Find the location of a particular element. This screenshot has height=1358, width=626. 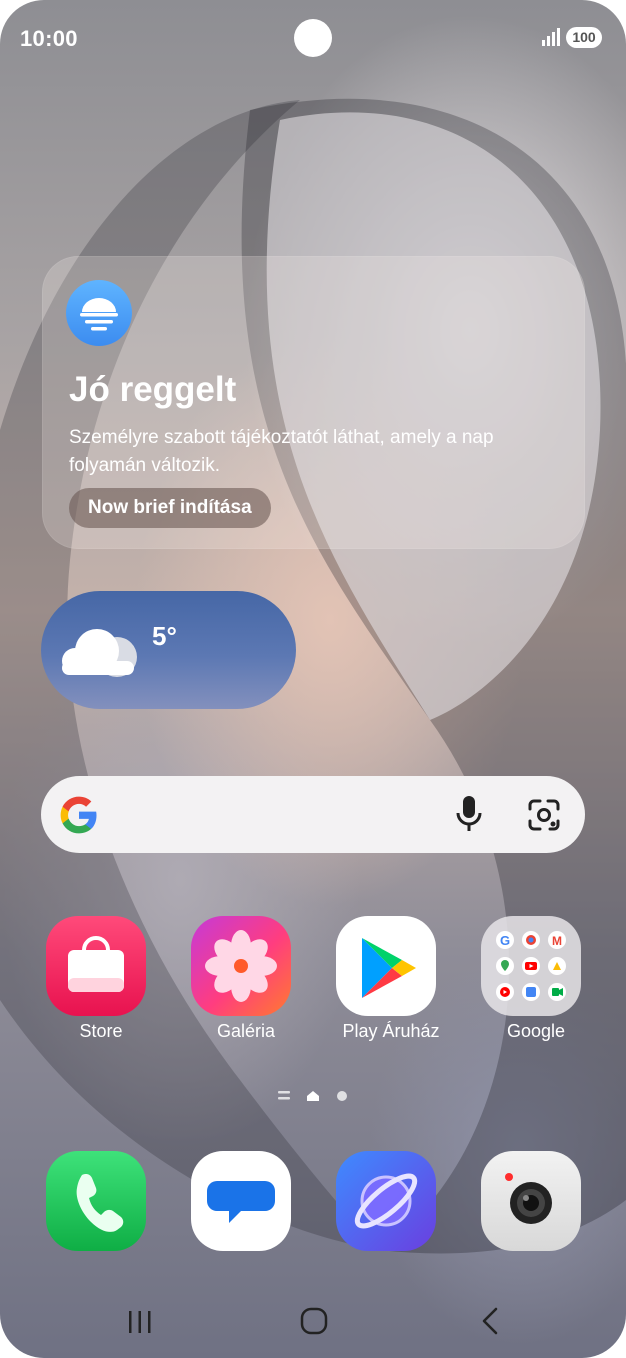

back-icon is located at coordinates (490, 1321).